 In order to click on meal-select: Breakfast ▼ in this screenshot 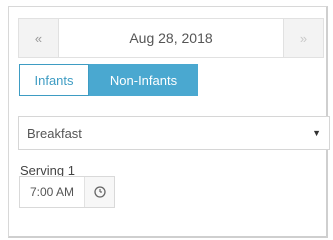, I will do `click(174, 133)`.